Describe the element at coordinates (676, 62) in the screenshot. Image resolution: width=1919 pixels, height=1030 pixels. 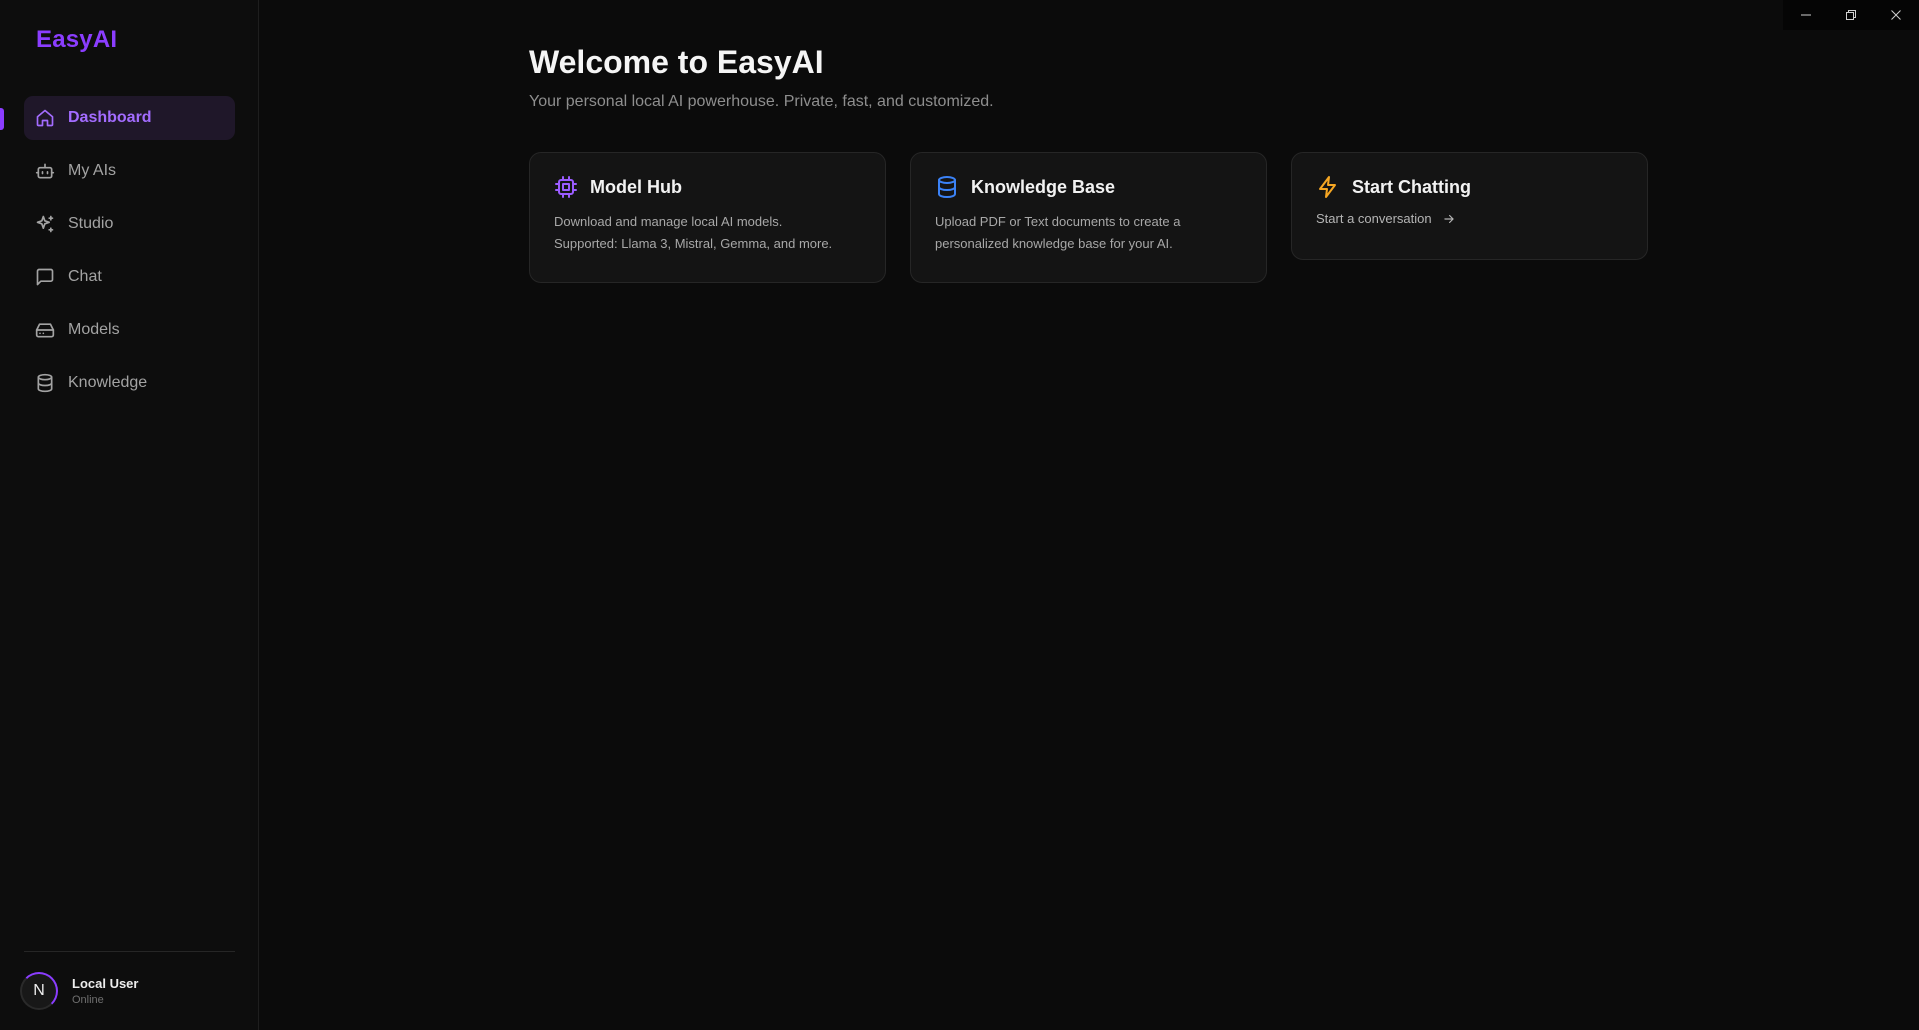
I see `page-title: Welcome to EasyAI` at that location.